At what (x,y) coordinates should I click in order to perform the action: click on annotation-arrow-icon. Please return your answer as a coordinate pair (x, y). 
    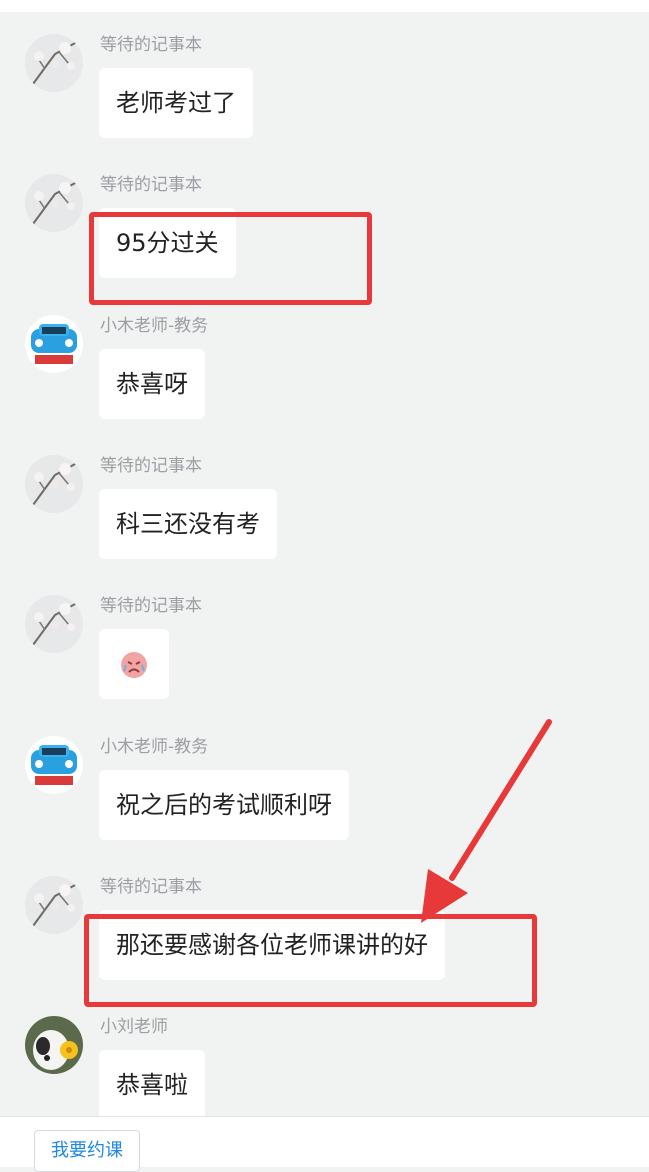
    Looking at the image, I should click on (486, 821).